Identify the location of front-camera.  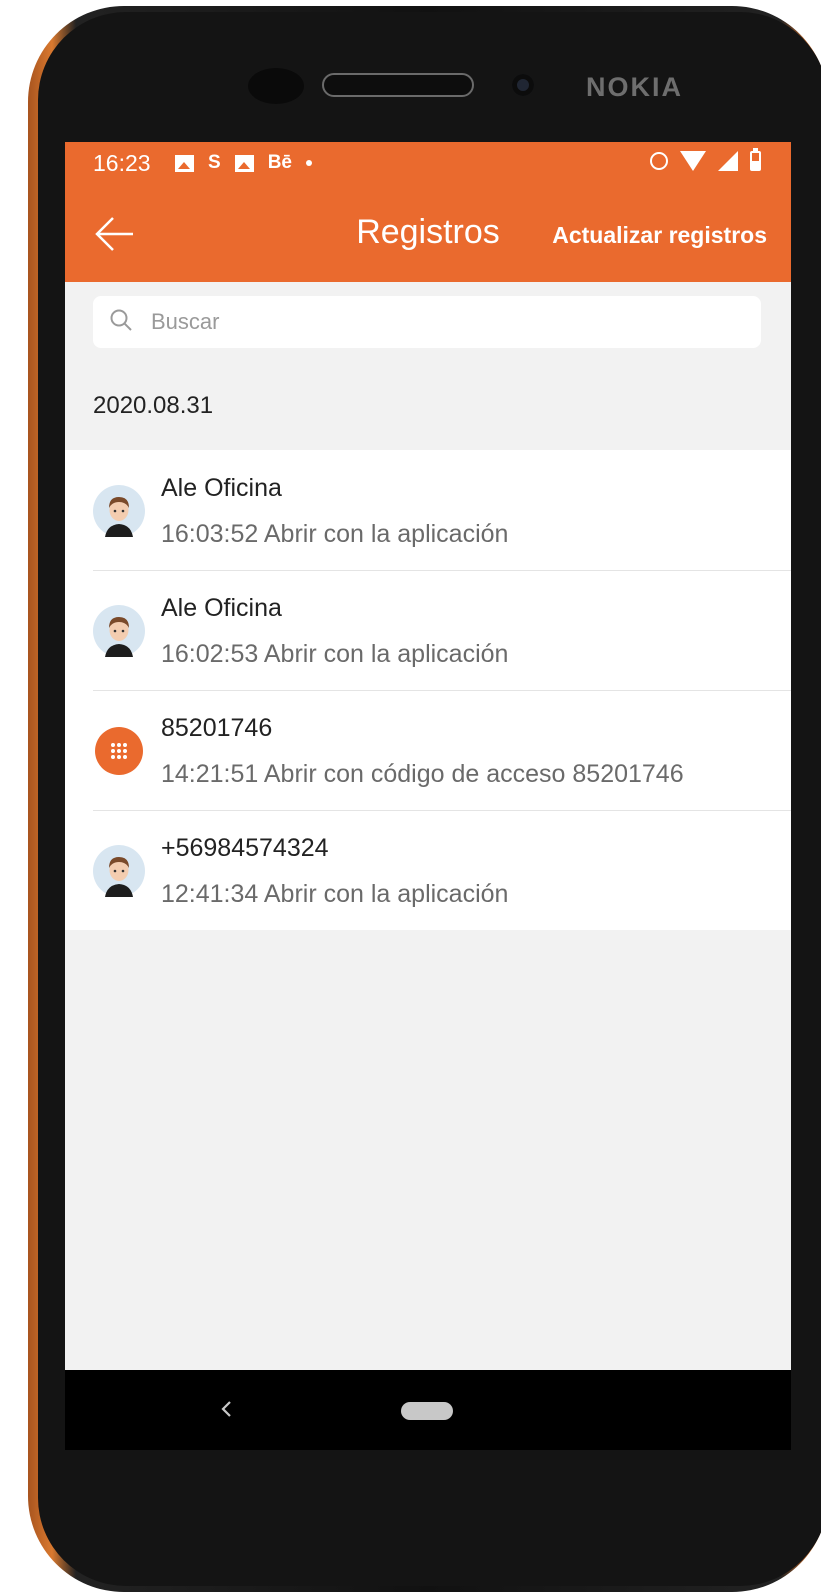
(276, 86).